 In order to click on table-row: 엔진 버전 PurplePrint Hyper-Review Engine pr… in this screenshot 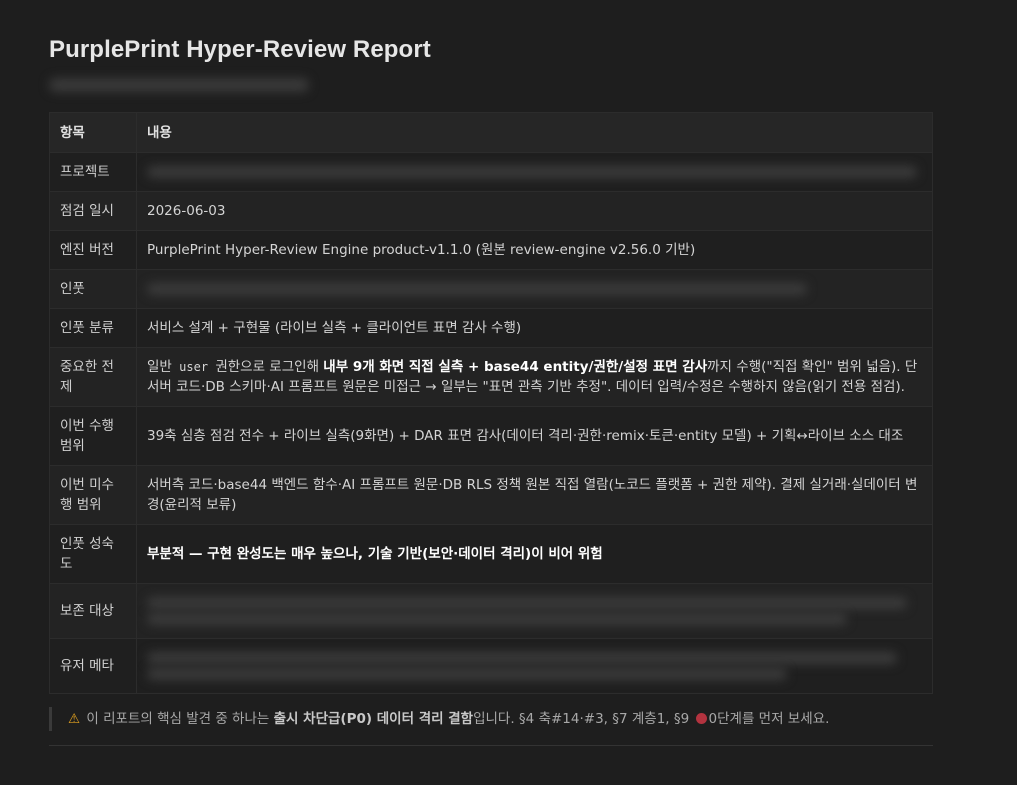, I will do `click(491, 250)`.